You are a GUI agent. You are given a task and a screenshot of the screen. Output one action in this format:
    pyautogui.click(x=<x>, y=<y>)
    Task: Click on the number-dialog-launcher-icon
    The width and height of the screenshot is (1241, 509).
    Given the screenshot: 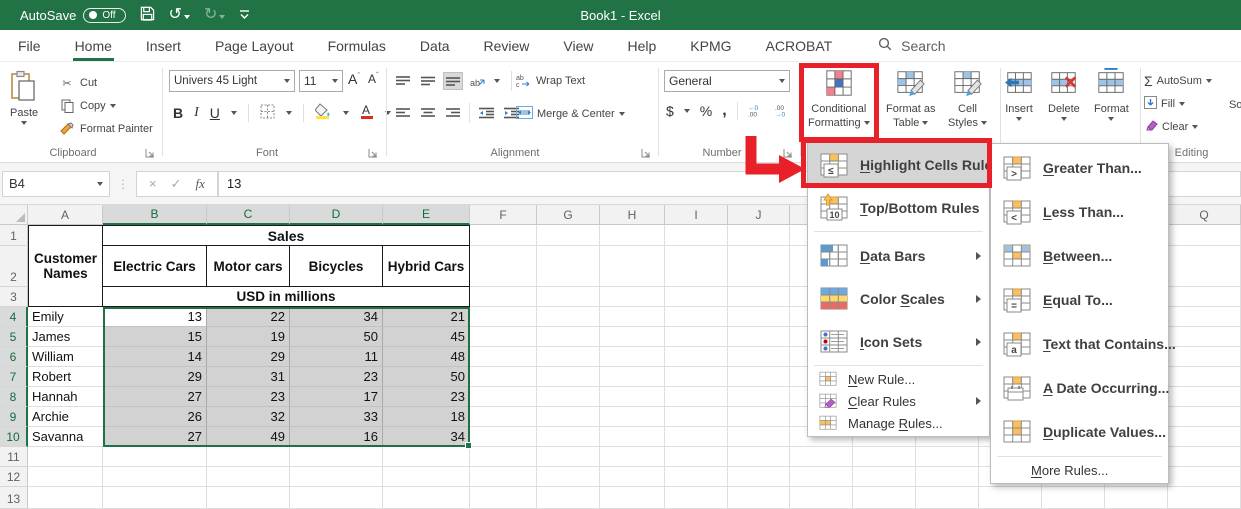 What is the action you would take?
    pyautogui.click(x=788, y=153)
    